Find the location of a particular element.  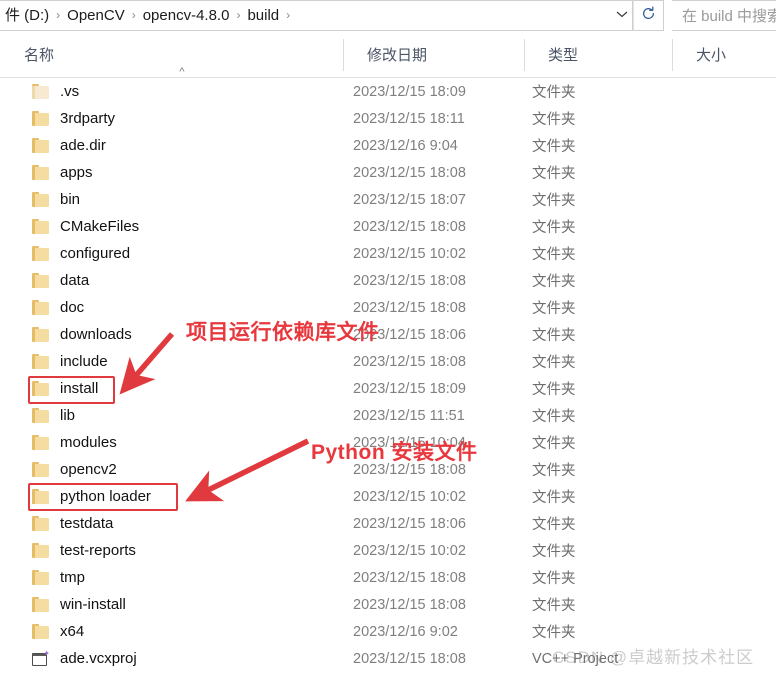

folder-icon-hidden is located at coordinates (40, 91).